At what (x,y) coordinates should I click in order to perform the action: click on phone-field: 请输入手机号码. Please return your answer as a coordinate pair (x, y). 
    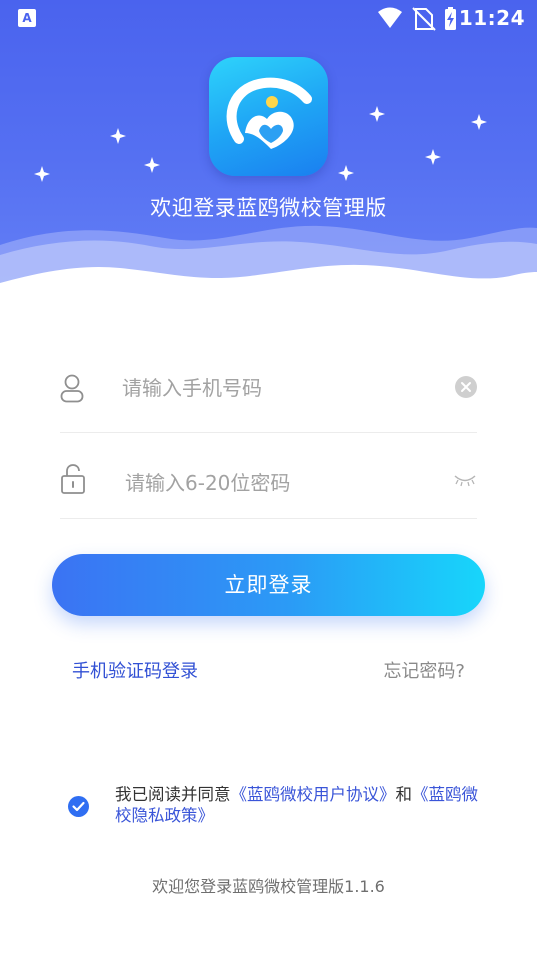
    Looking at the image, I should click on (268, 387).